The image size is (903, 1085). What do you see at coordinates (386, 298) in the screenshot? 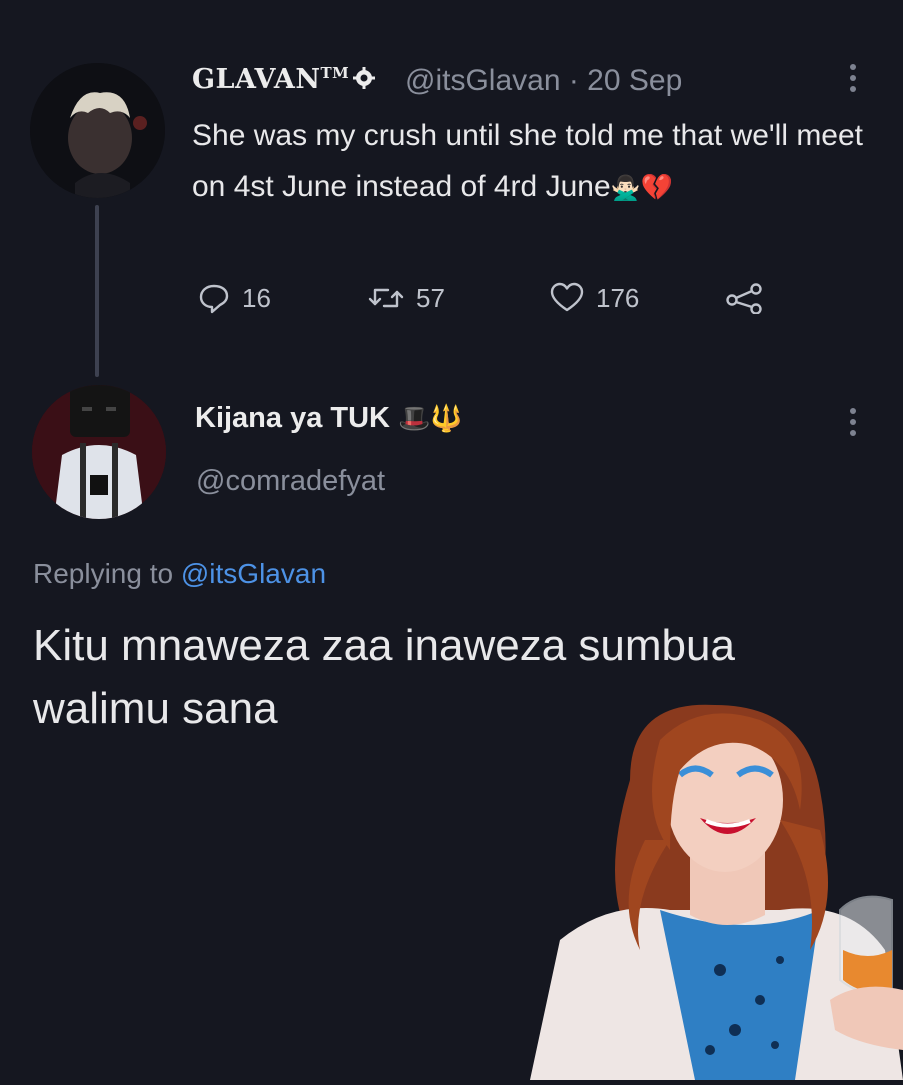
I see `retweet-icon` at bounding box center [386, 298].